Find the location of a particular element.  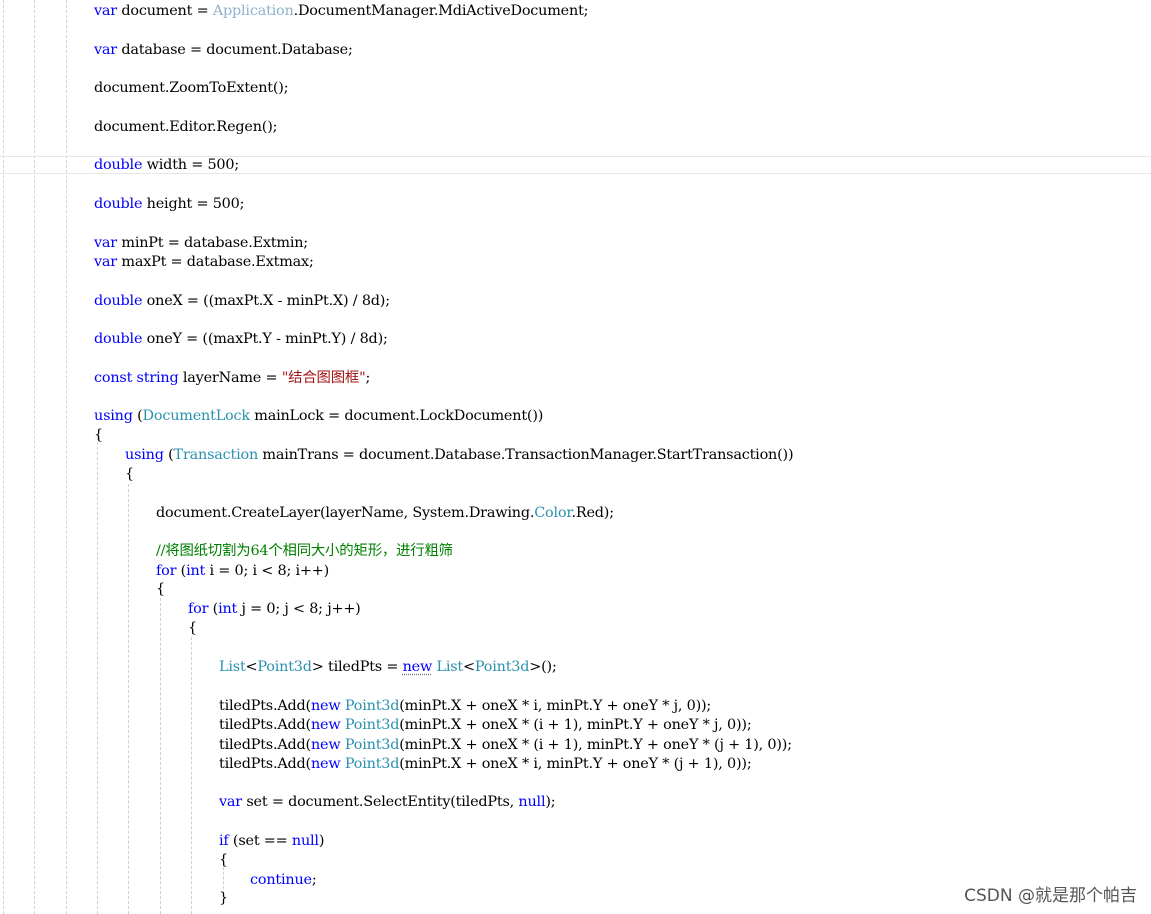

code-line: var database = document.Database; is located at coordinates (223, 50).